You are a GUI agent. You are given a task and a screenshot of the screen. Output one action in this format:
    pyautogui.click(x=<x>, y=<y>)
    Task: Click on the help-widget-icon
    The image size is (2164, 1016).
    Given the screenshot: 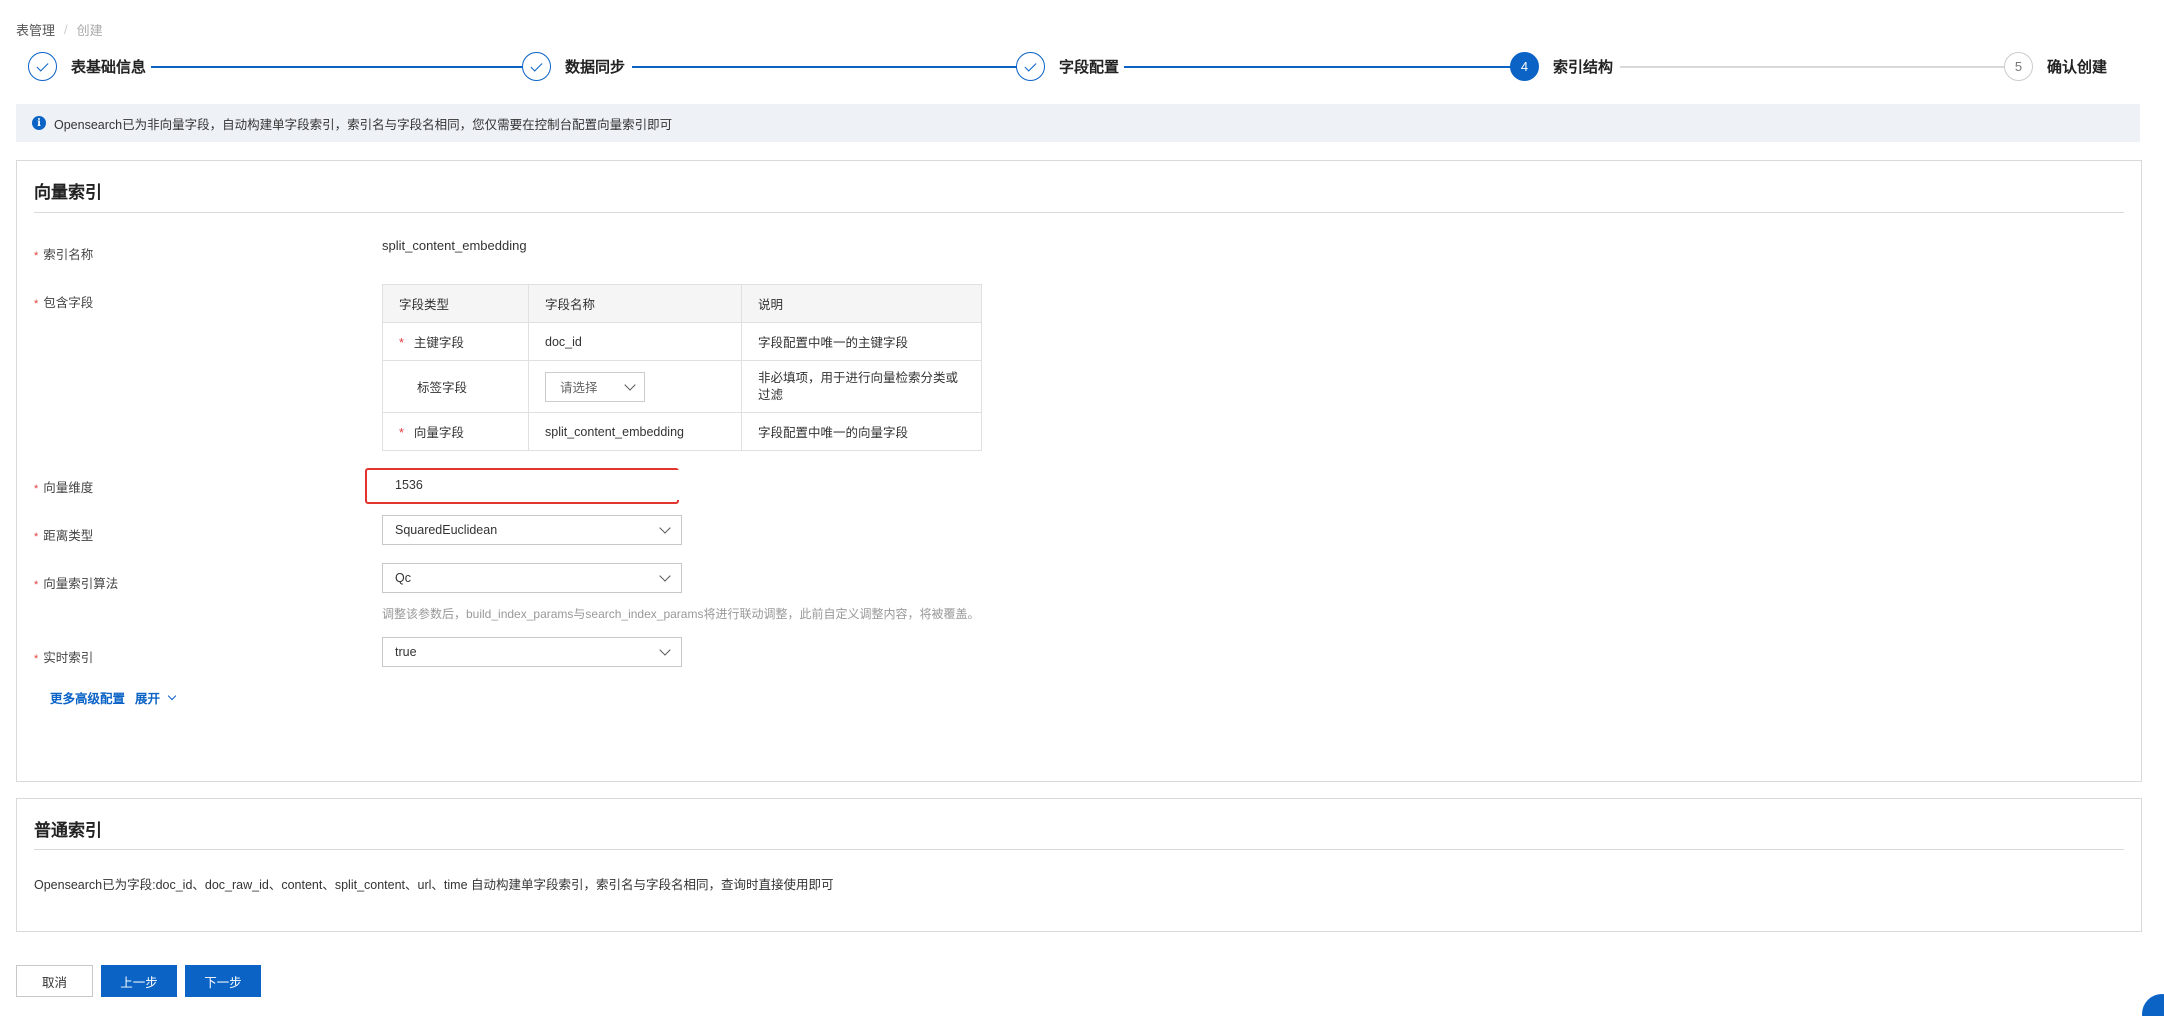 What is the action you would take?
    pyautogui.click(x=2153, y=1005)
    